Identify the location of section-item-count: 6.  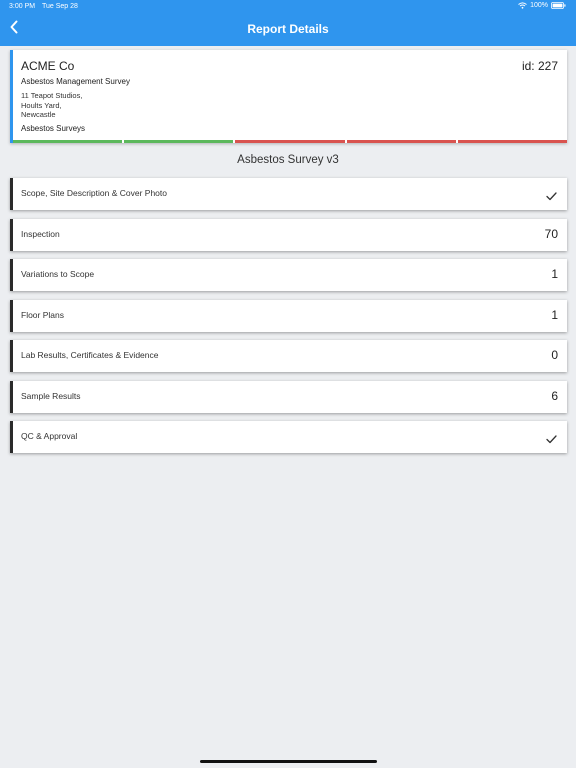
(554, 395).